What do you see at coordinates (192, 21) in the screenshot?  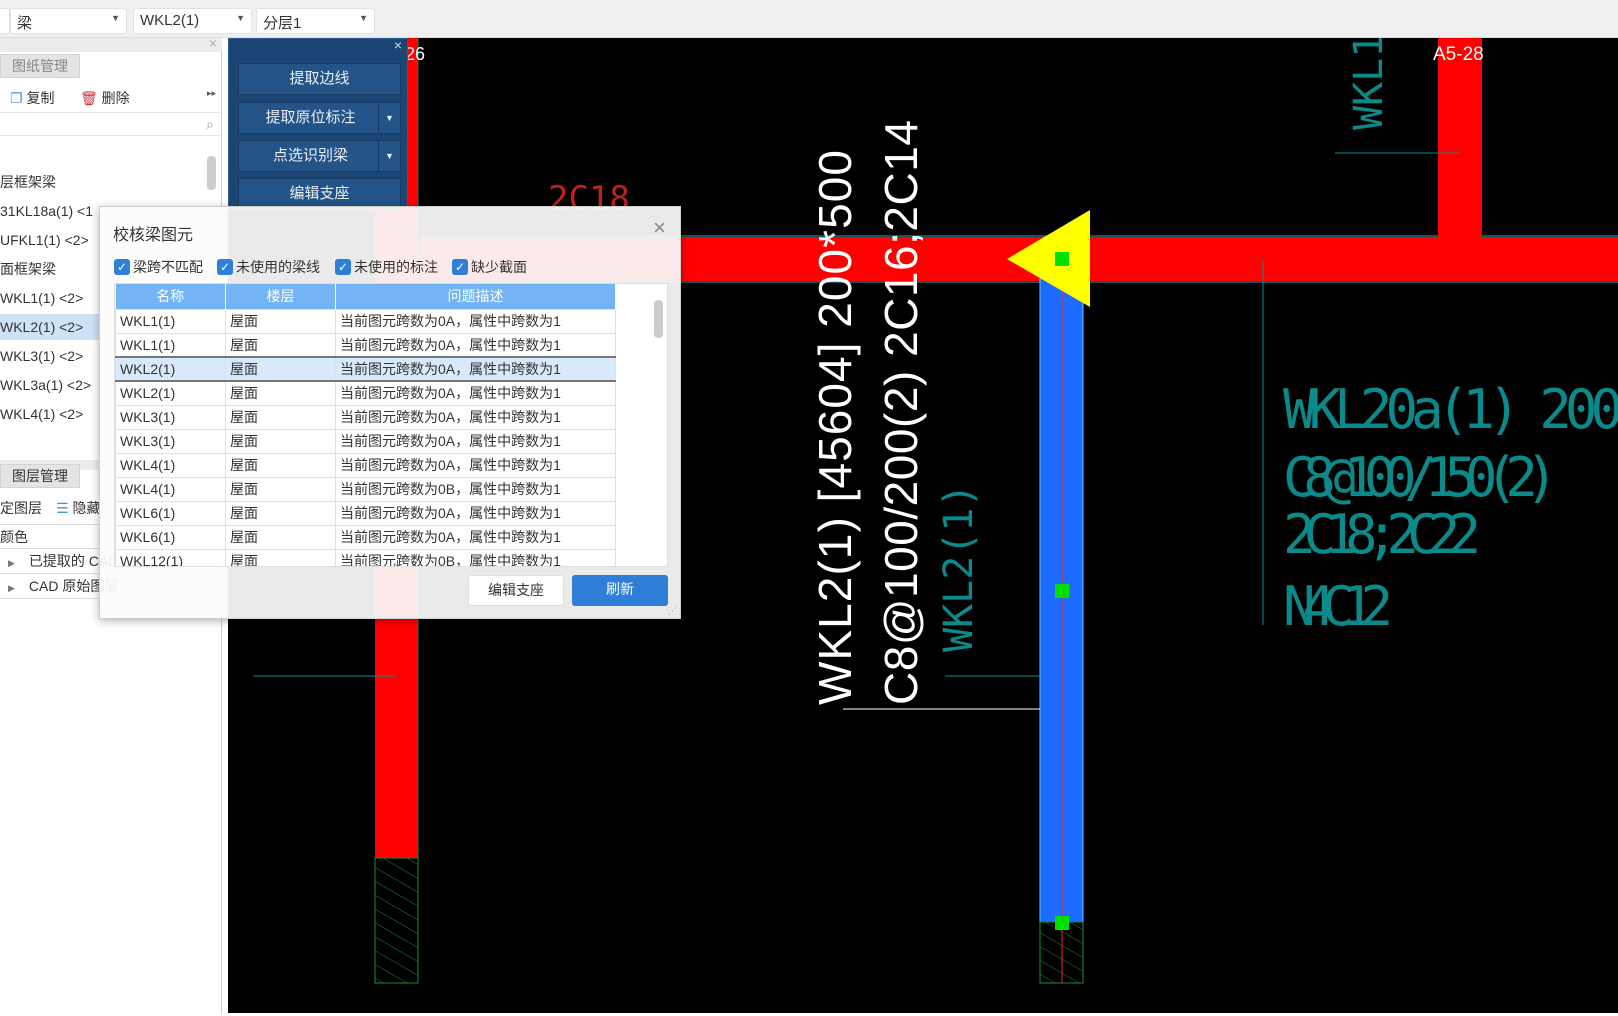 I see `element-name-dropdown: WKL2(1) ▼` at bounding box center [192, 21].